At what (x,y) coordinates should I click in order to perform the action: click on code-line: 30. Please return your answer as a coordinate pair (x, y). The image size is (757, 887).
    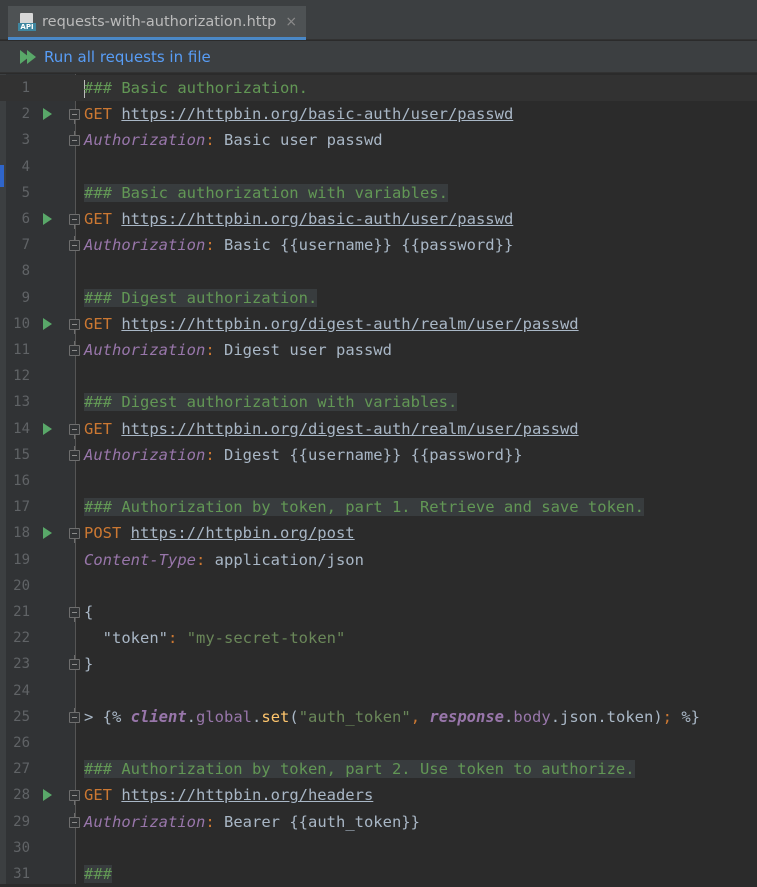
    Looking at the image, I should click on (378, 848).